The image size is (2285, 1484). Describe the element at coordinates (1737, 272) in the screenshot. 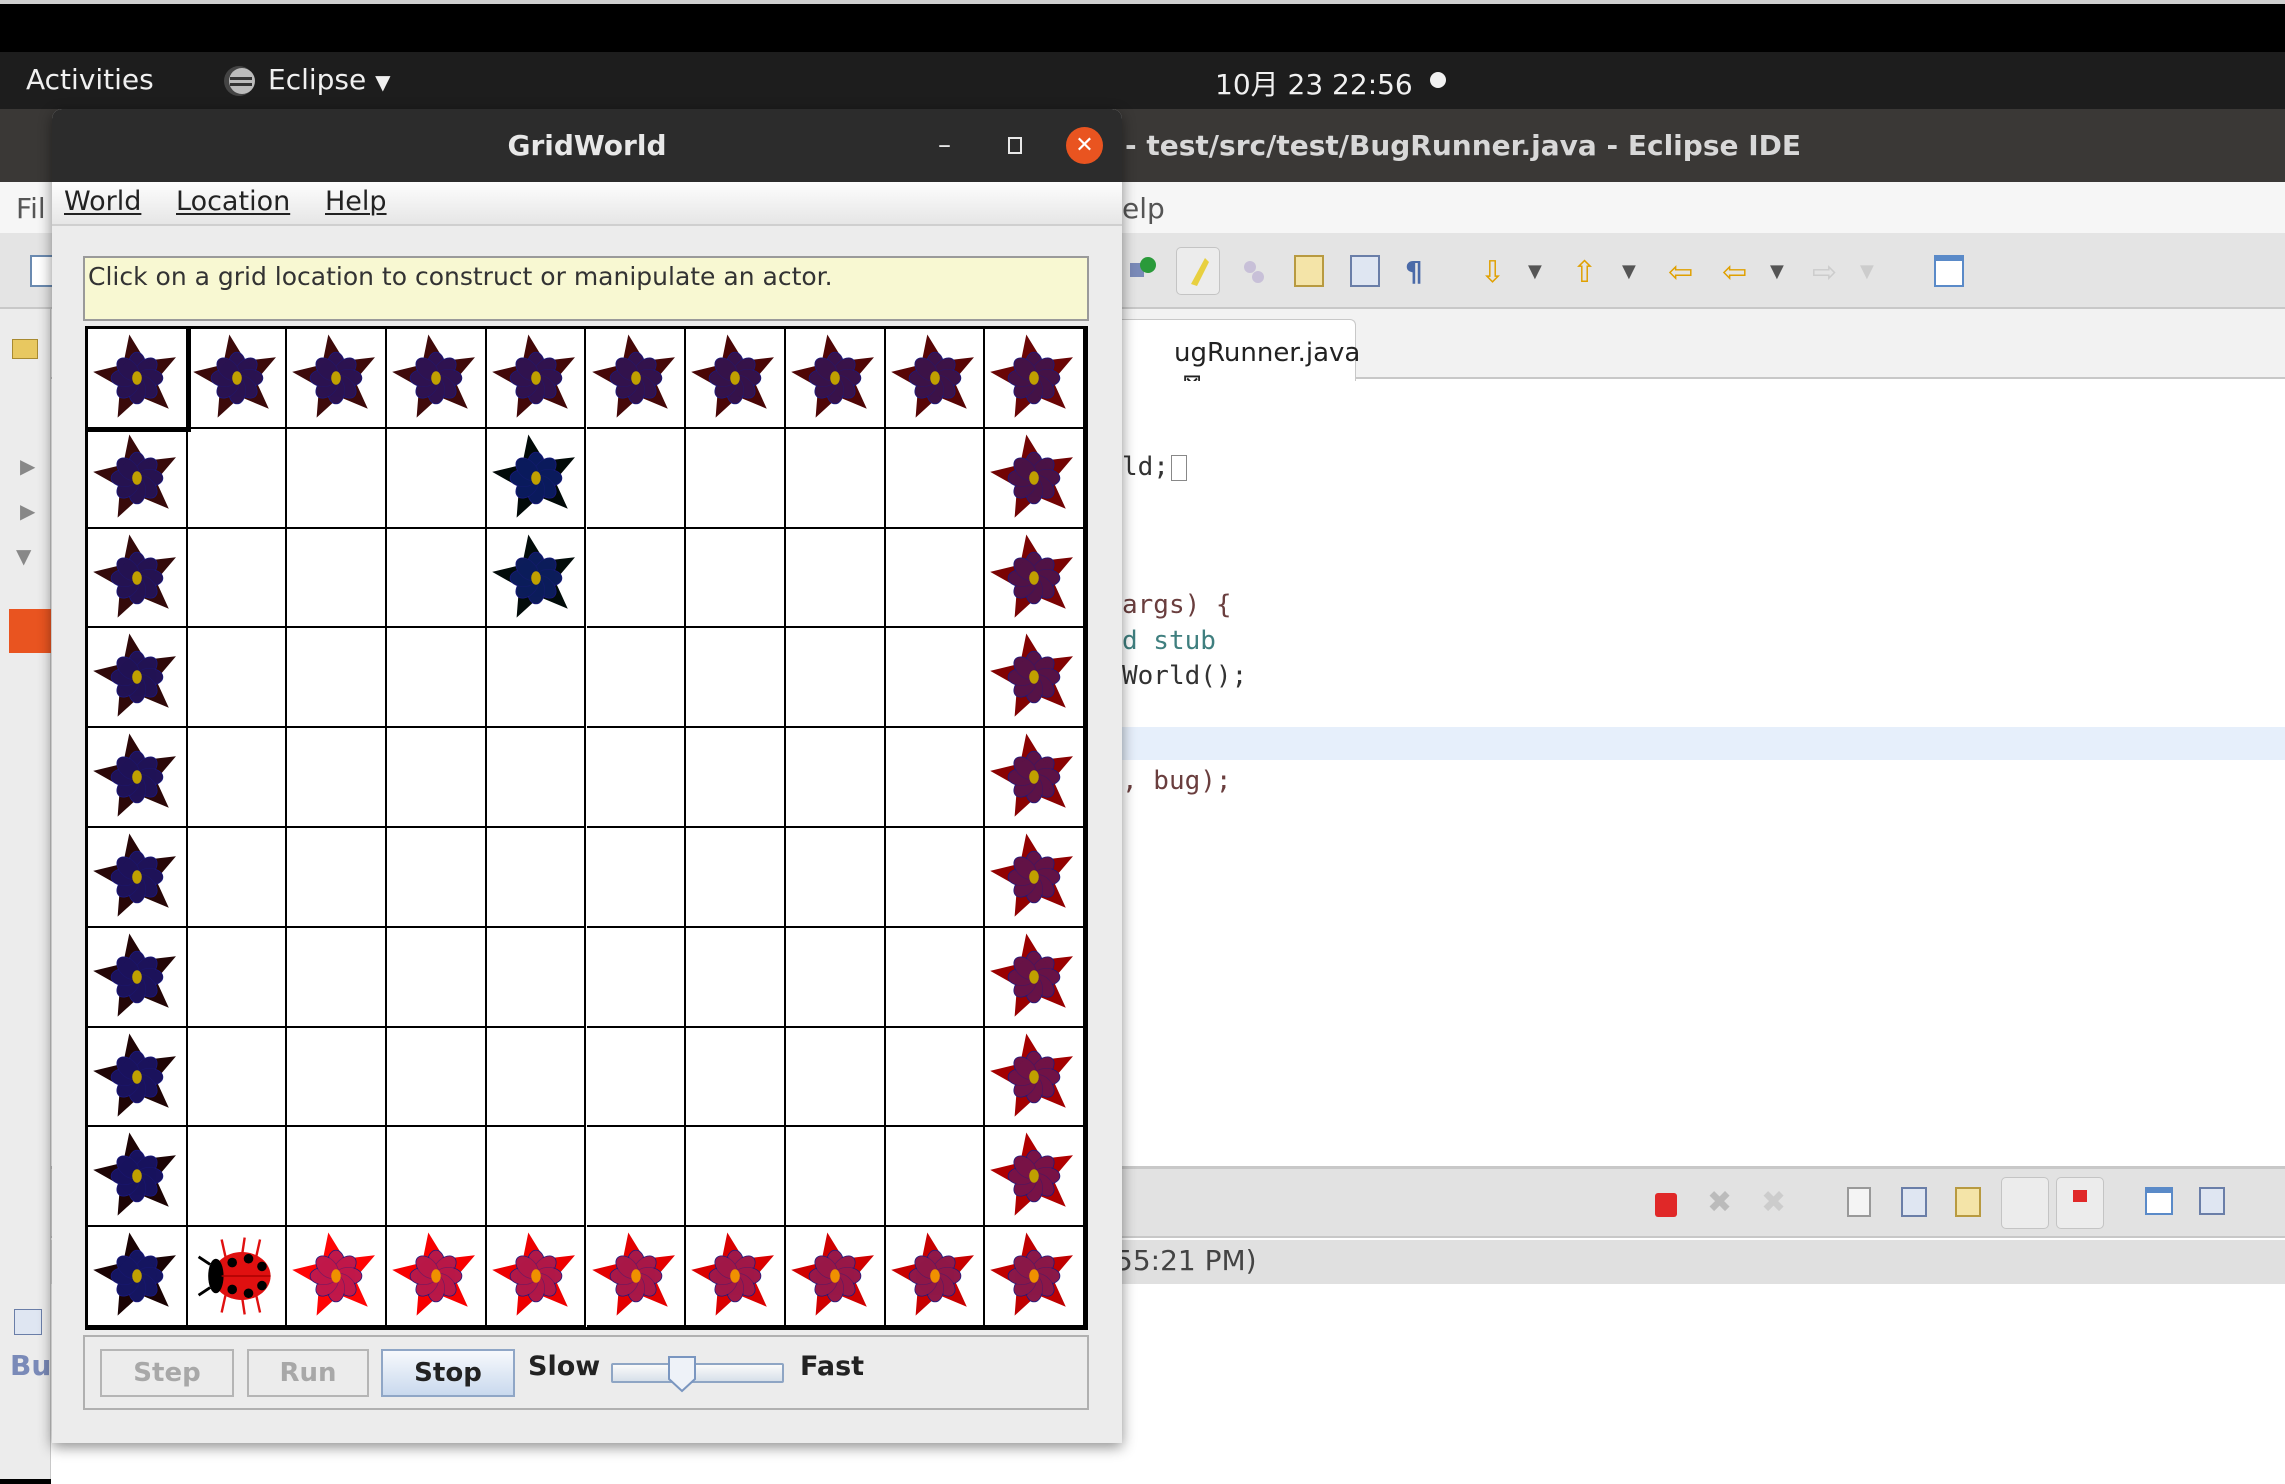

I see `back-icon: ⇦` at that location.